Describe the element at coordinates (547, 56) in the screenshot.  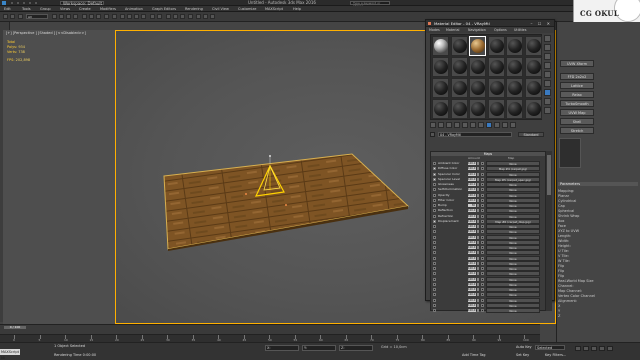
I see `background-icon` at that location.